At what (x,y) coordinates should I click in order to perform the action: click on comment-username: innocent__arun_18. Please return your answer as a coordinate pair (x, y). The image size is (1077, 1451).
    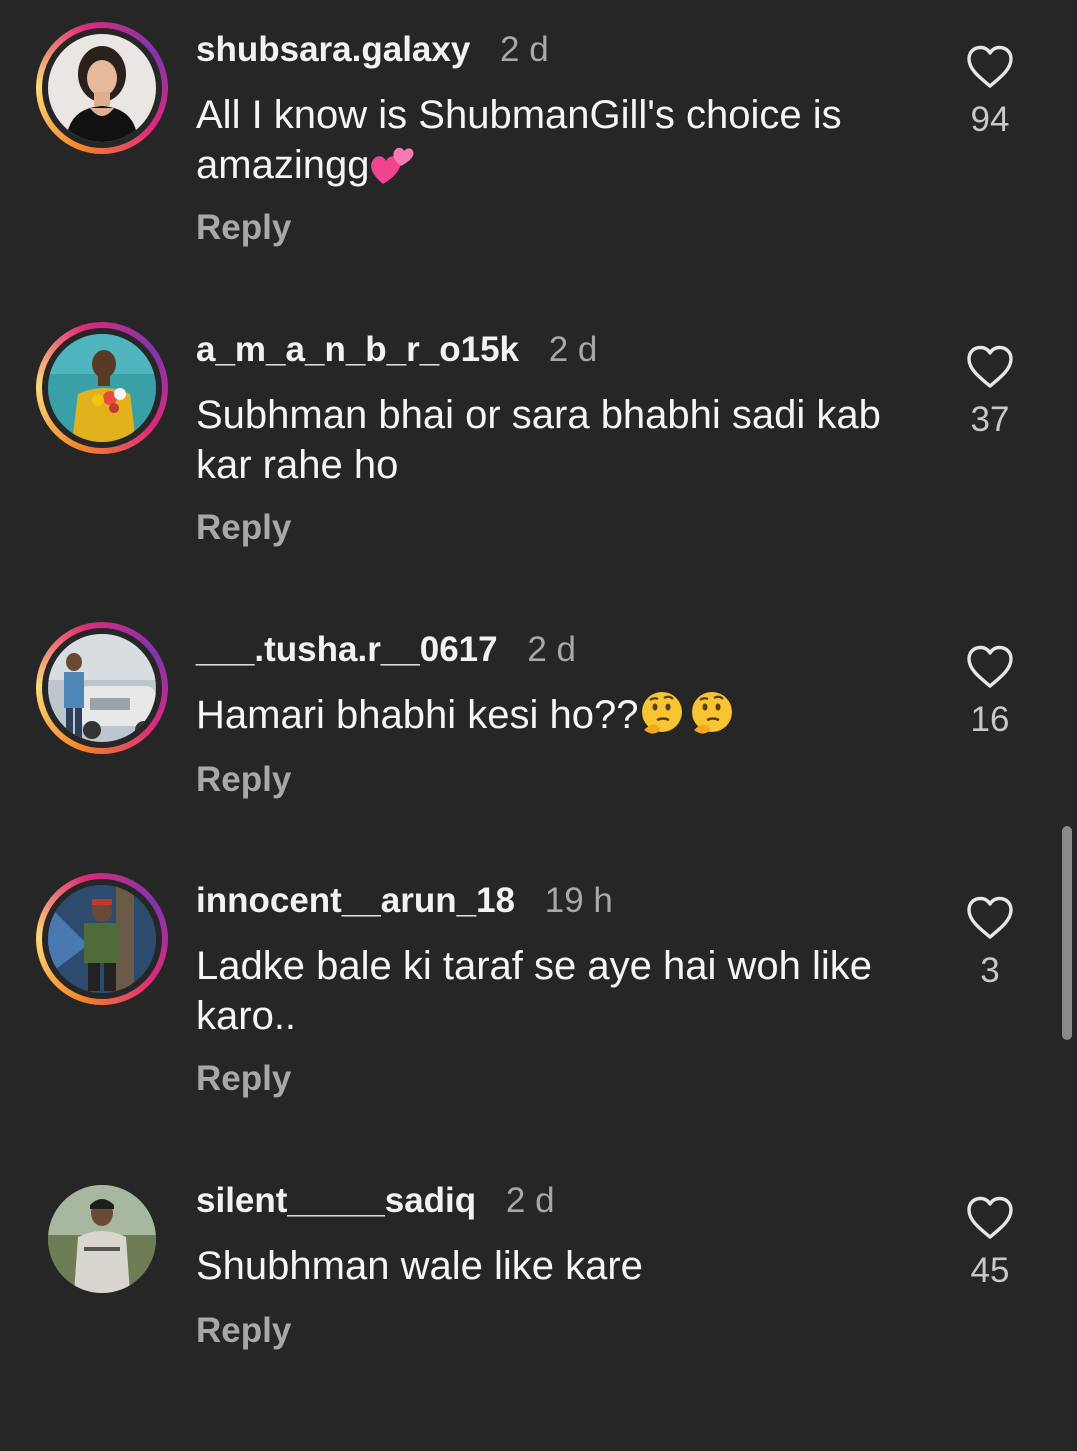
    Looking at the image, I should click on (355, 900).